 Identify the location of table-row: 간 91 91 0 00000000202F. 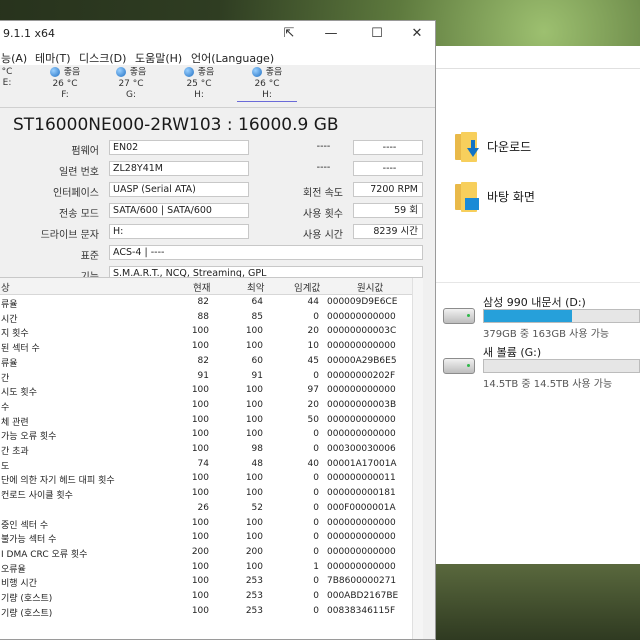
(211, 377).